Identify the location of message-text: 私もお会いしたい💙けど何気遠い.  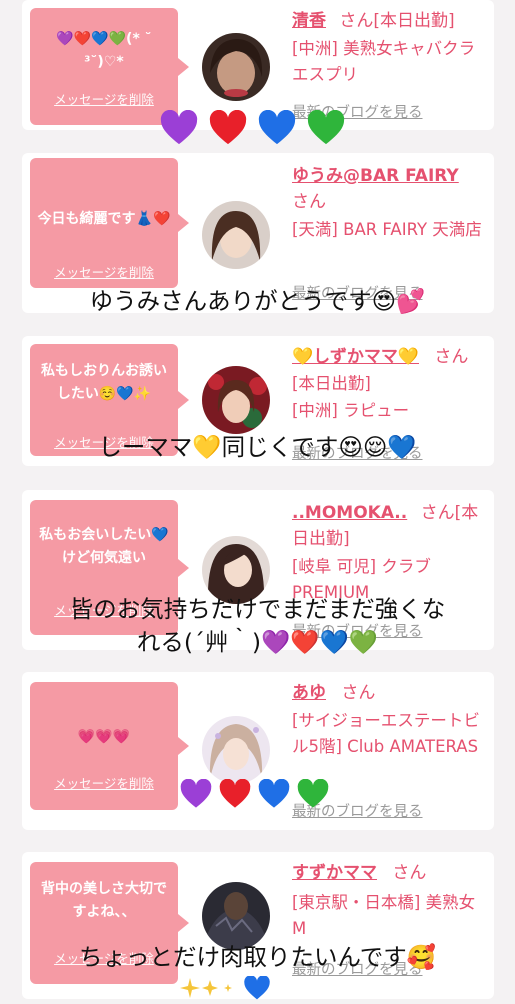
(104, 546).